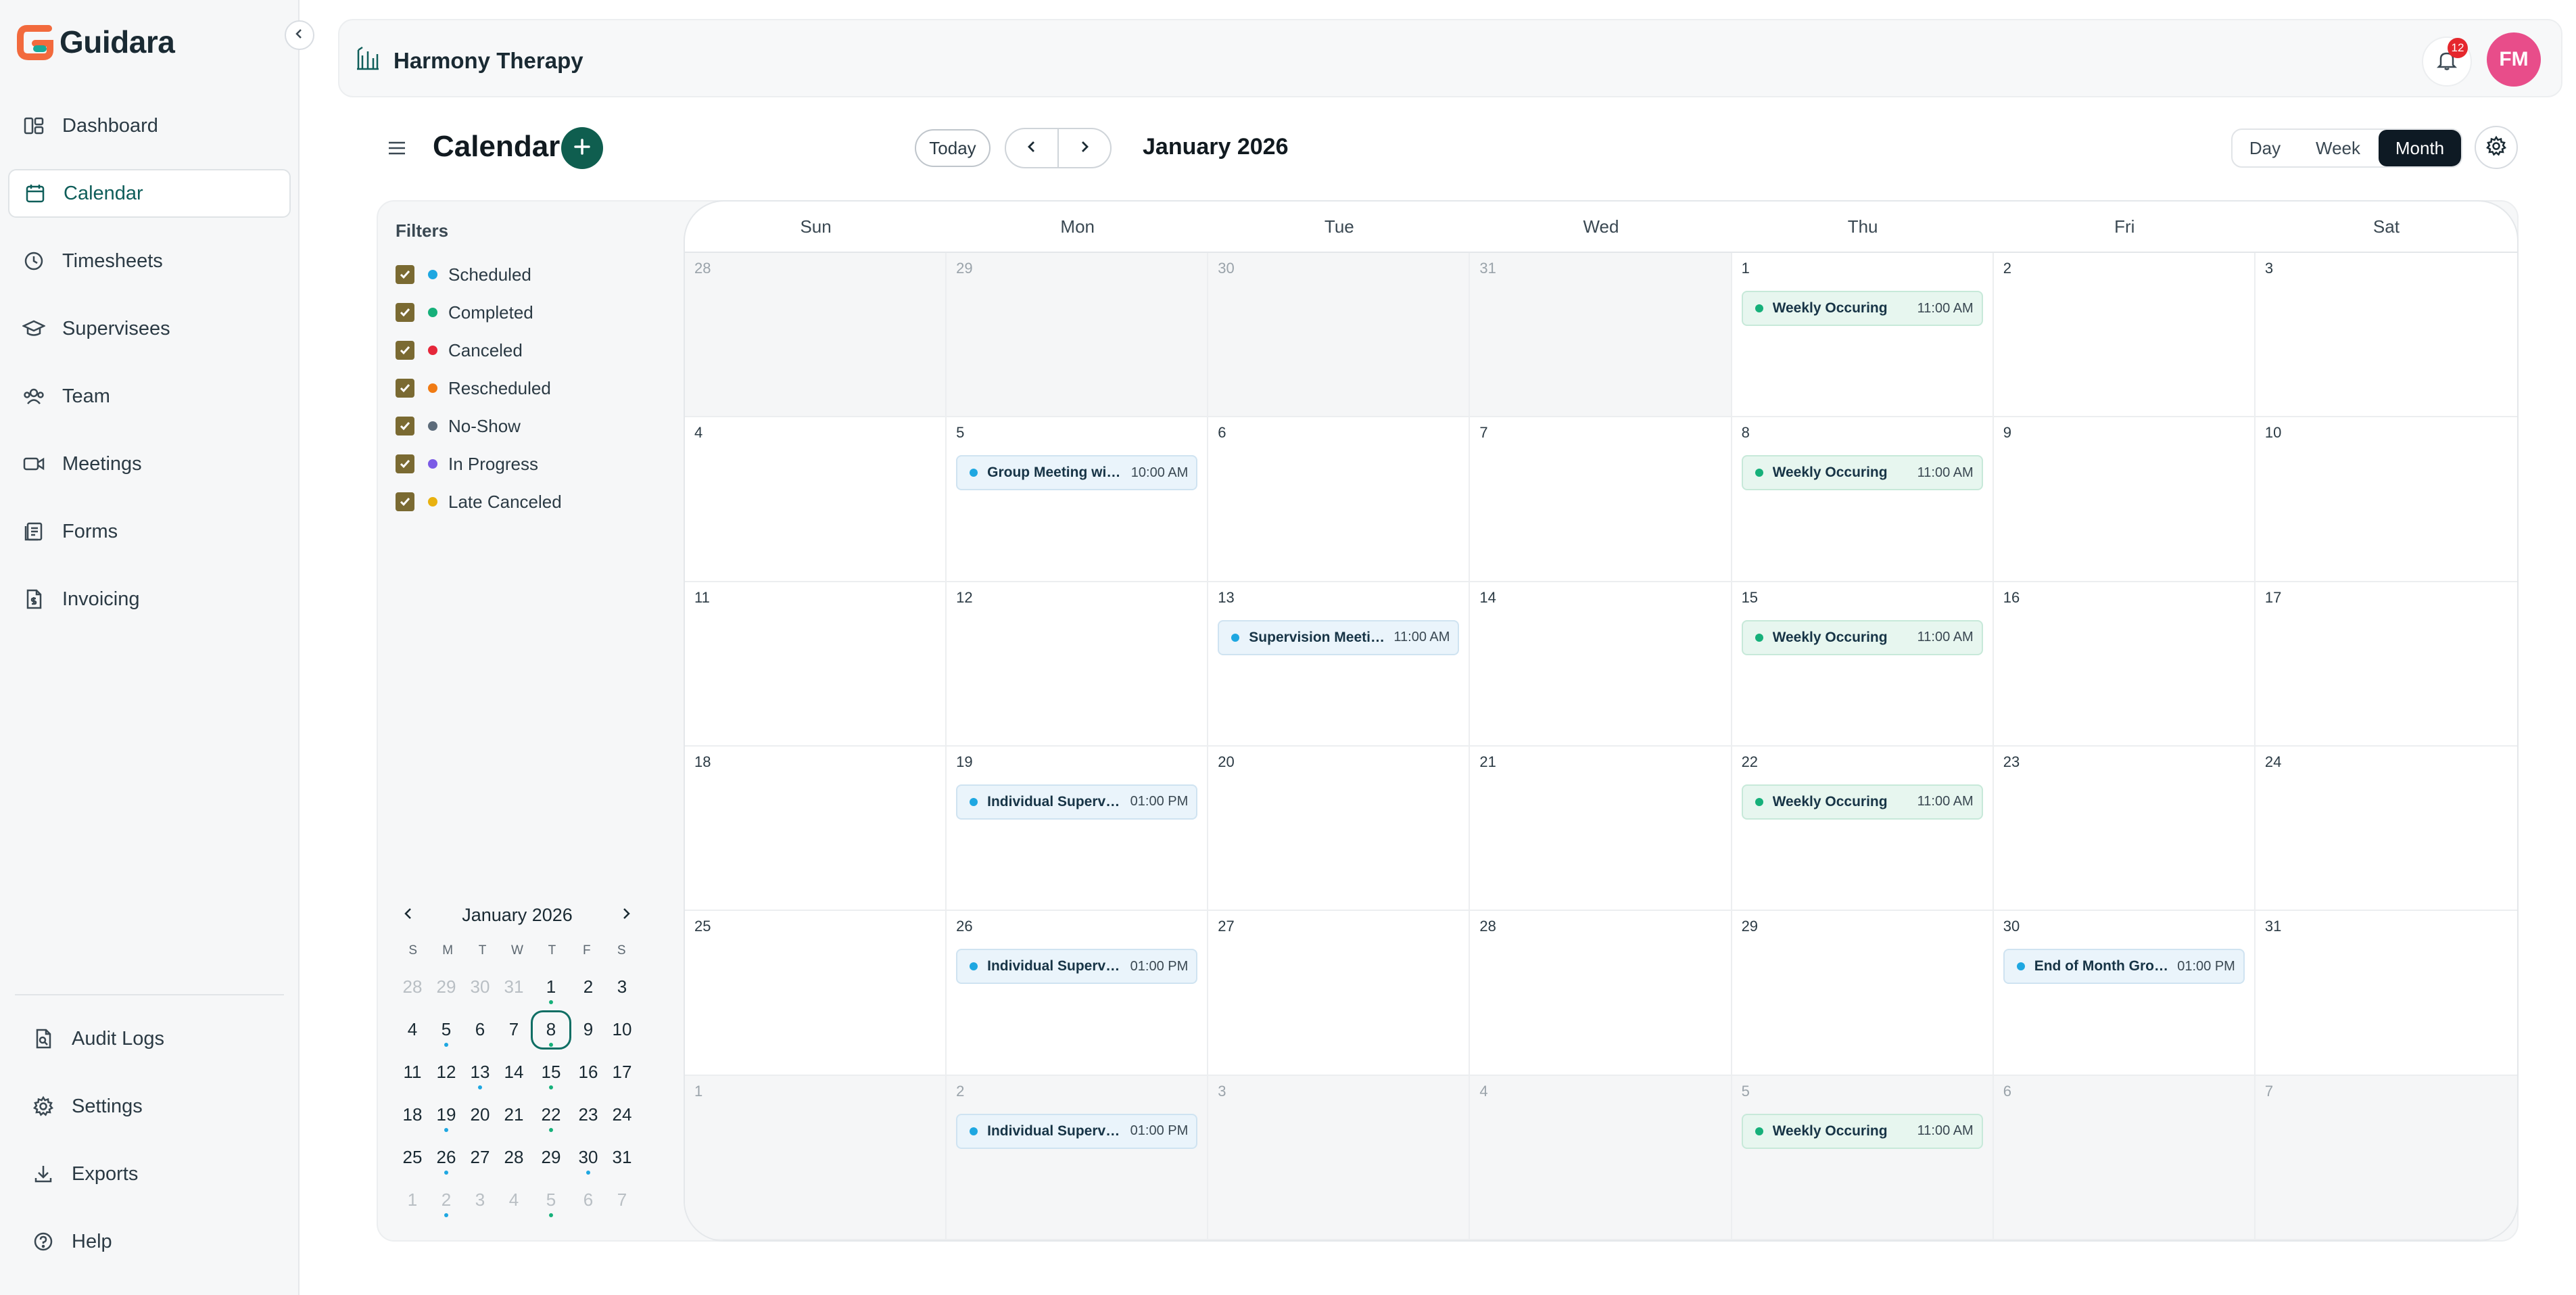 This screenshot has width=2576, height=1295. Describe the element at coordinates (149, 531) in the screenshot. I see `sidebar-item-forms: Forms` at that location.